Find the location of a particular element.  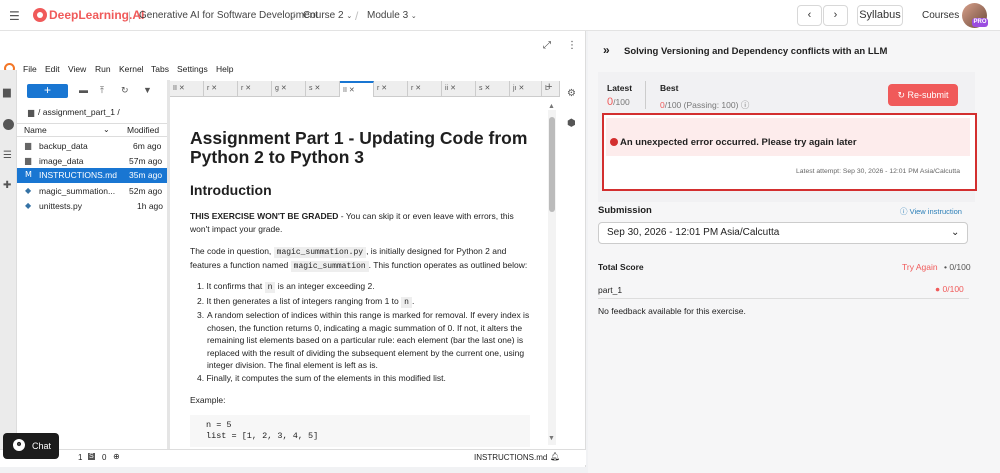

courses-link: Courses is located at coordinates (940, 15).